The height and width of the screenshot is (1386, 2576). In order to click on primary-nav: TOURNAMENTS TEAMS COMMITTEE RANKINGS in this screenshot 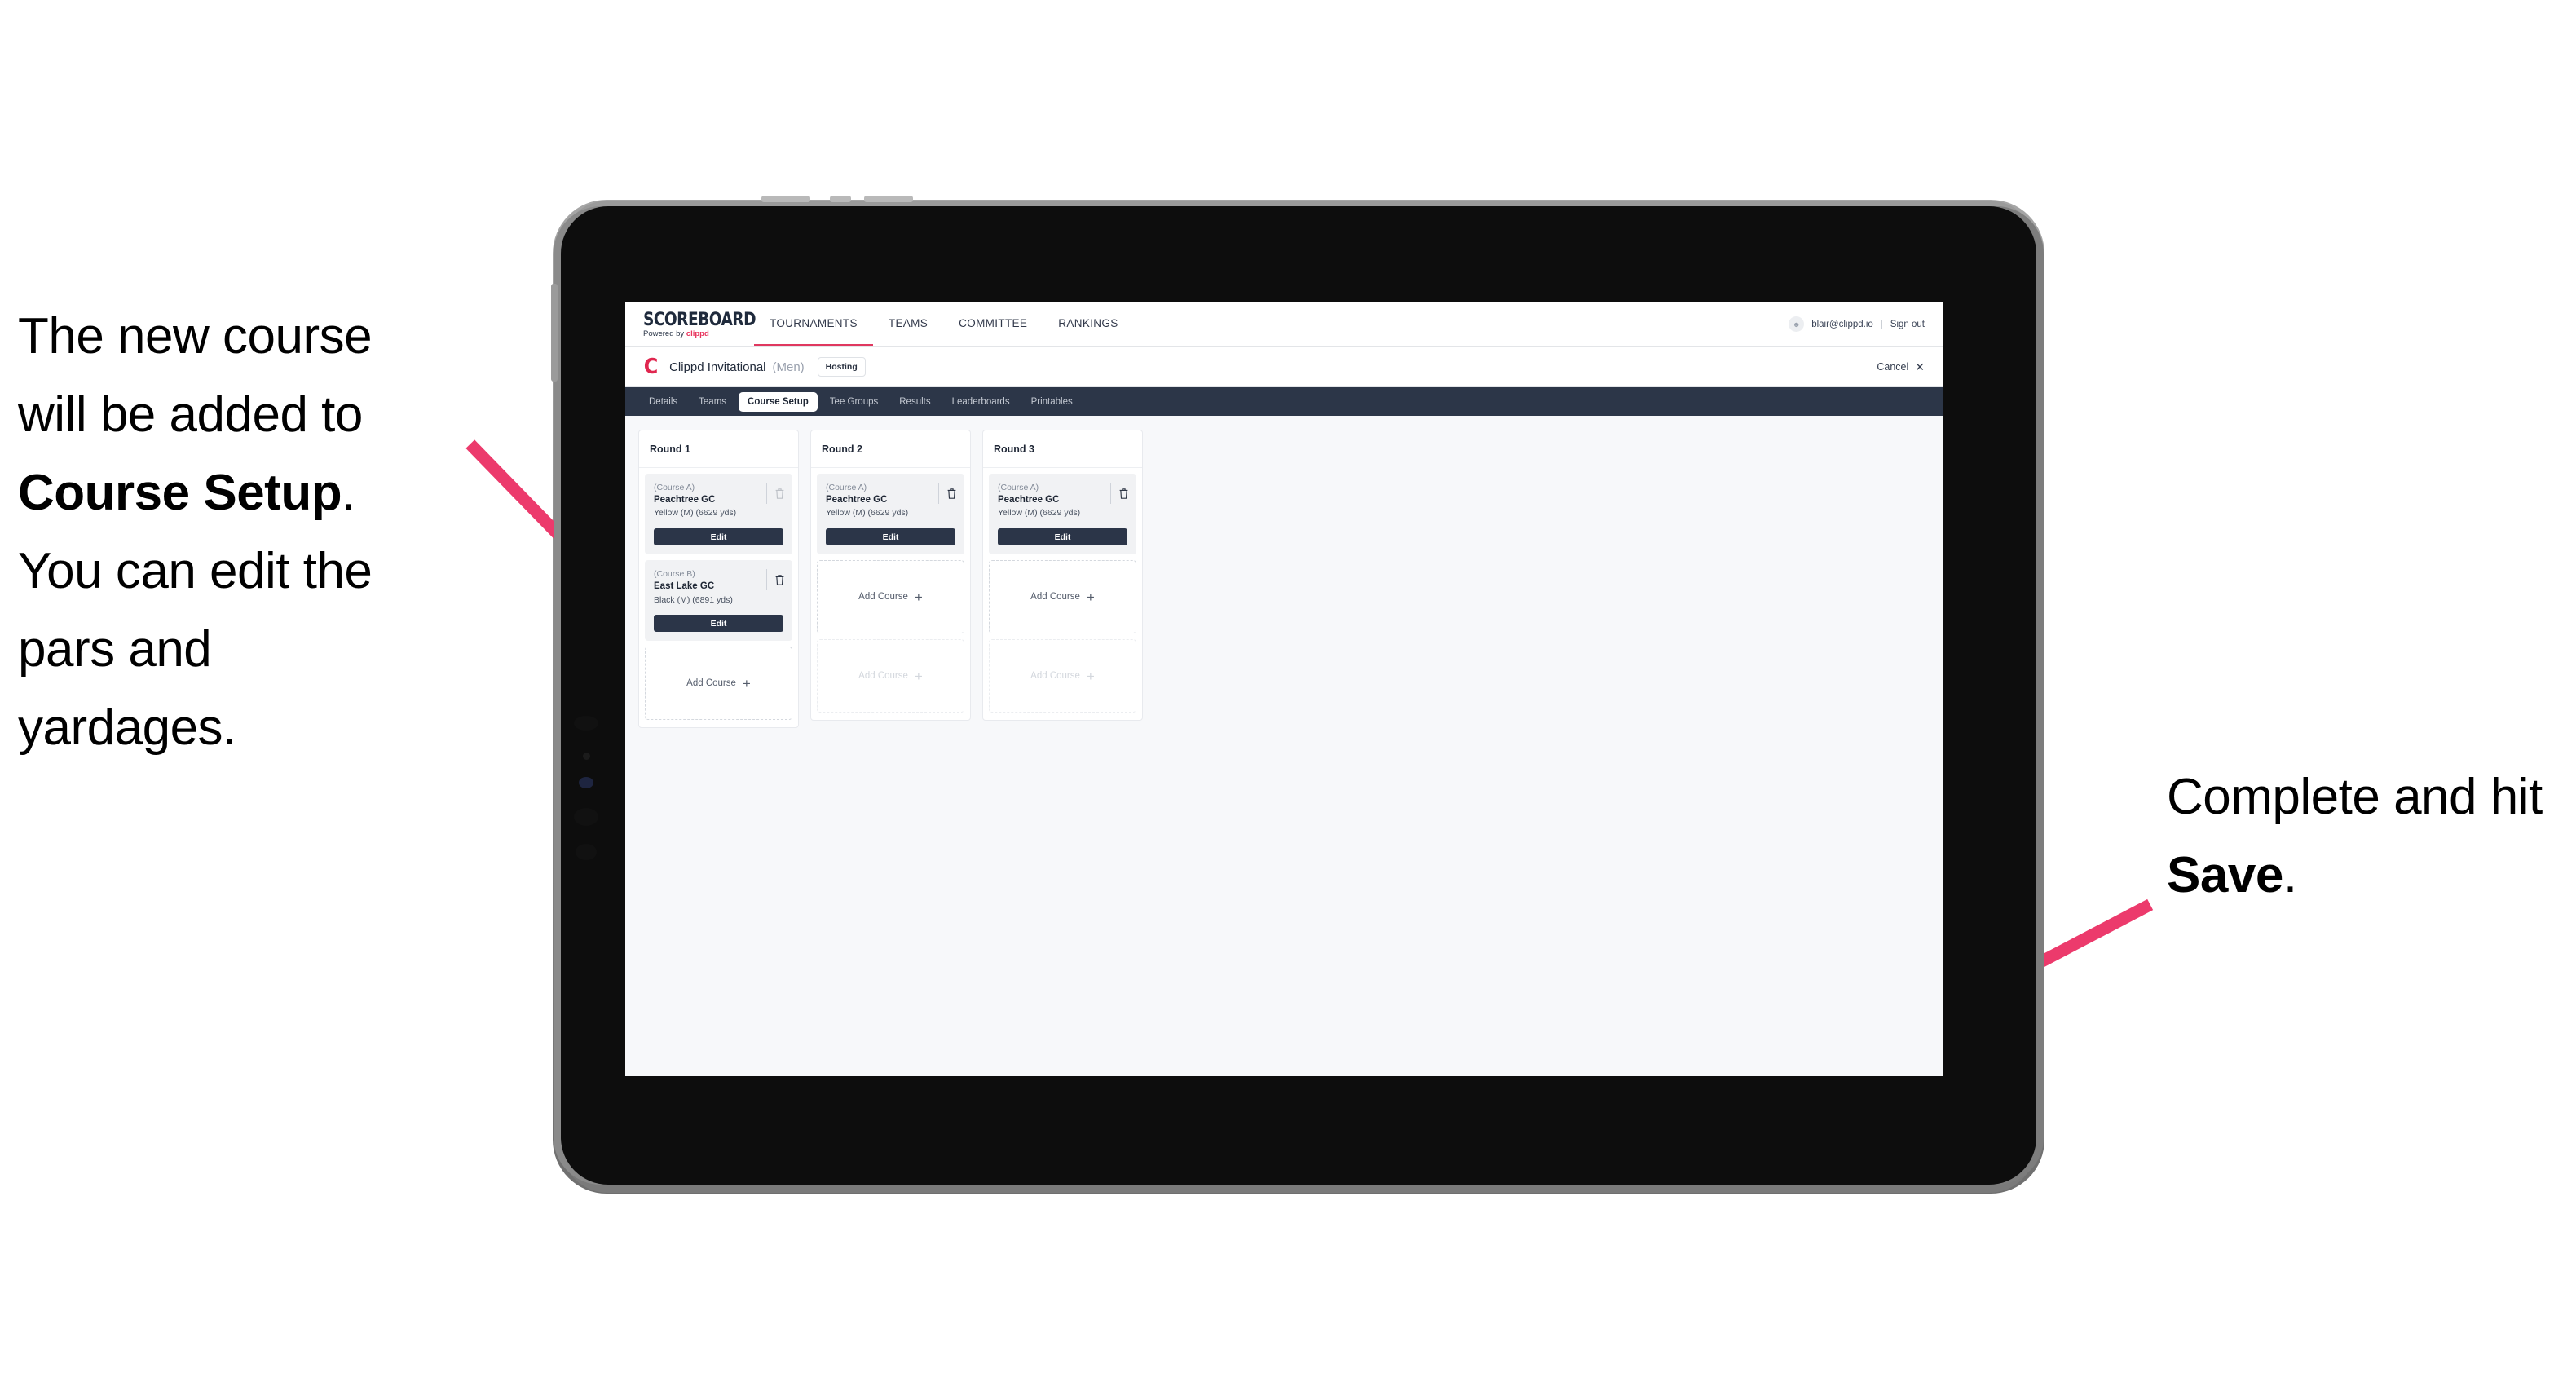, I will do `click(944, 324)`.